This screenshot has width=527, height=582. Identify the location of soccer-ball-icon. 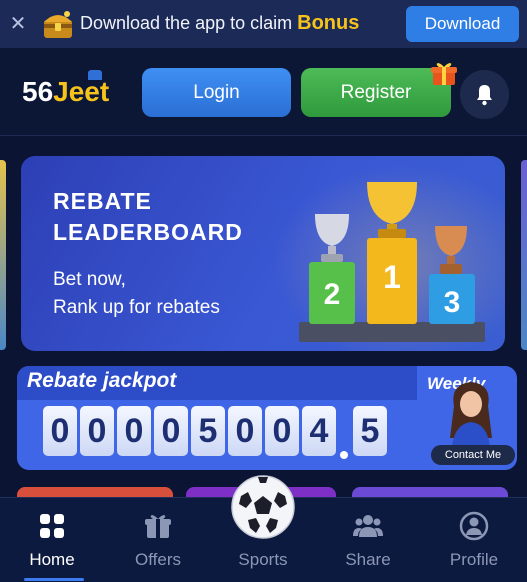
(263, 507).